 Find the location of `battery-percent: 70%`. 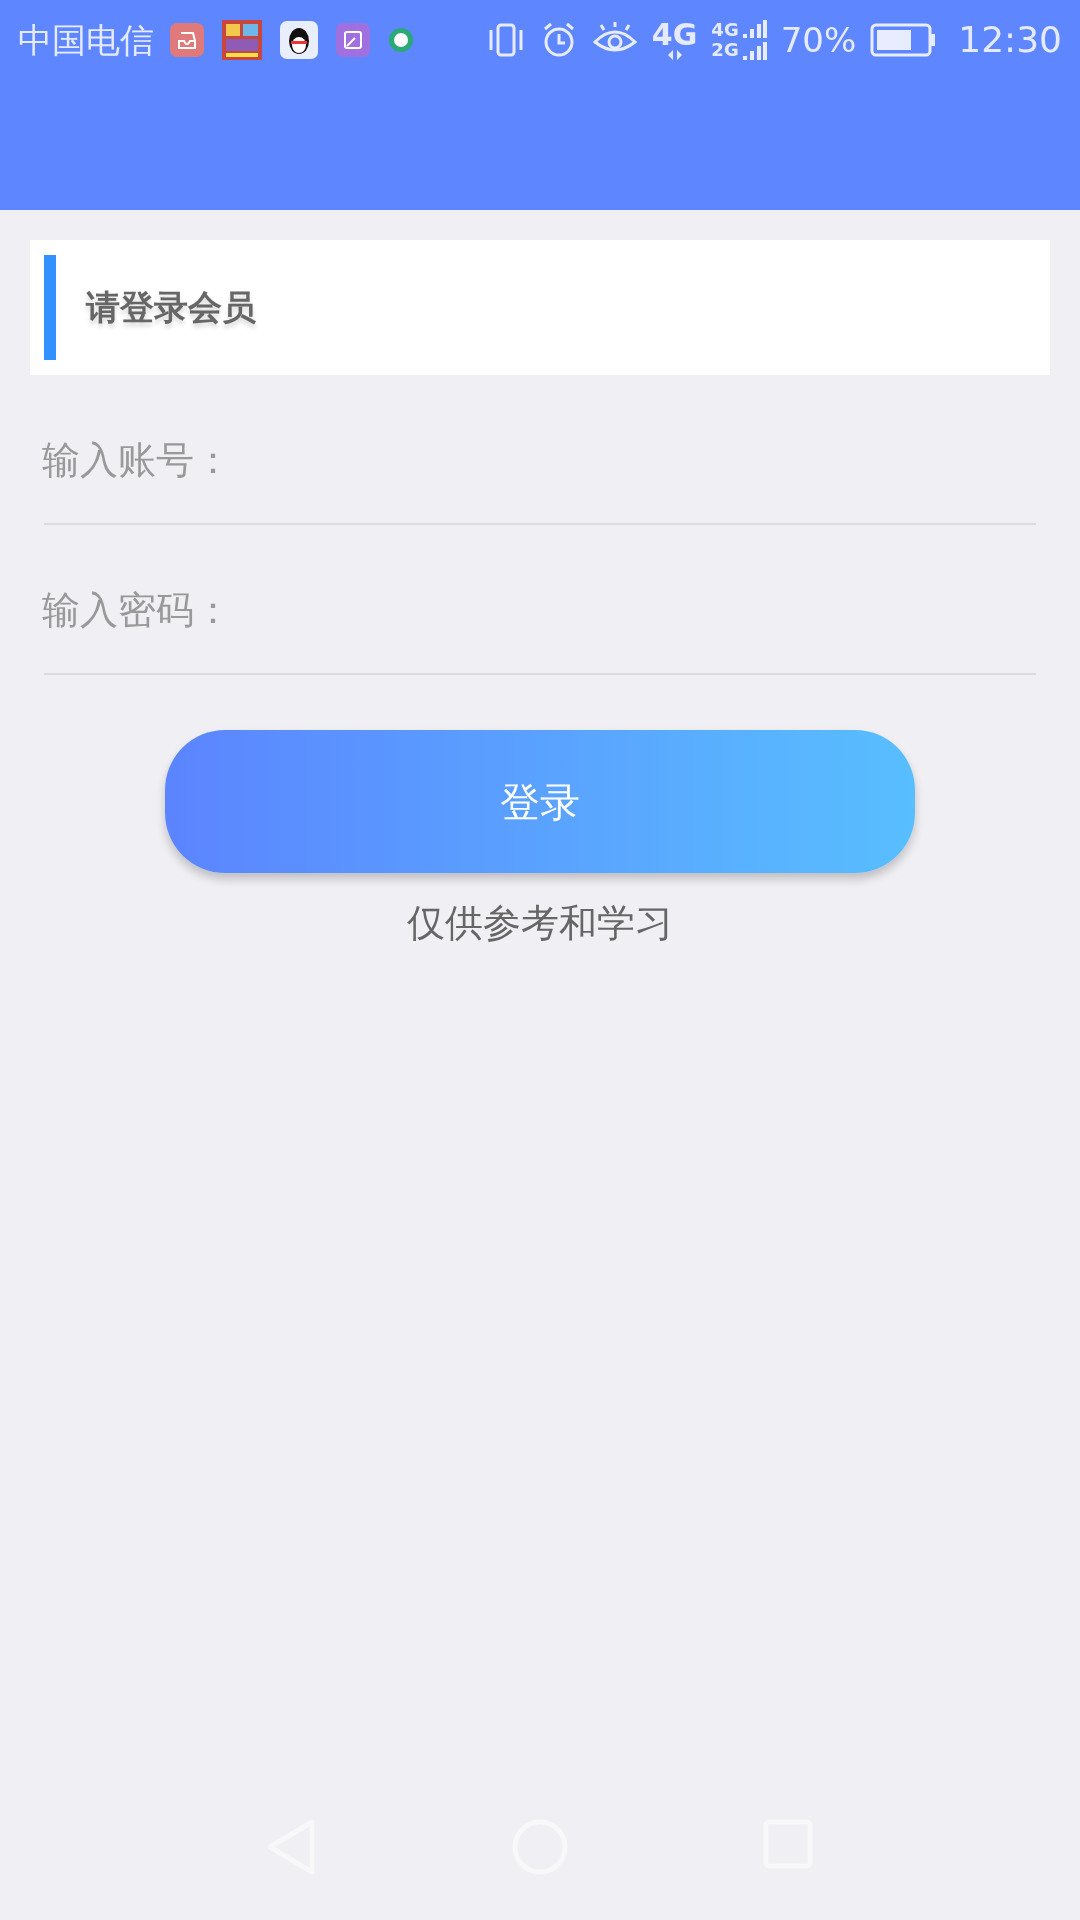

battery-percent: 70% is located at coordinates (818, 40).